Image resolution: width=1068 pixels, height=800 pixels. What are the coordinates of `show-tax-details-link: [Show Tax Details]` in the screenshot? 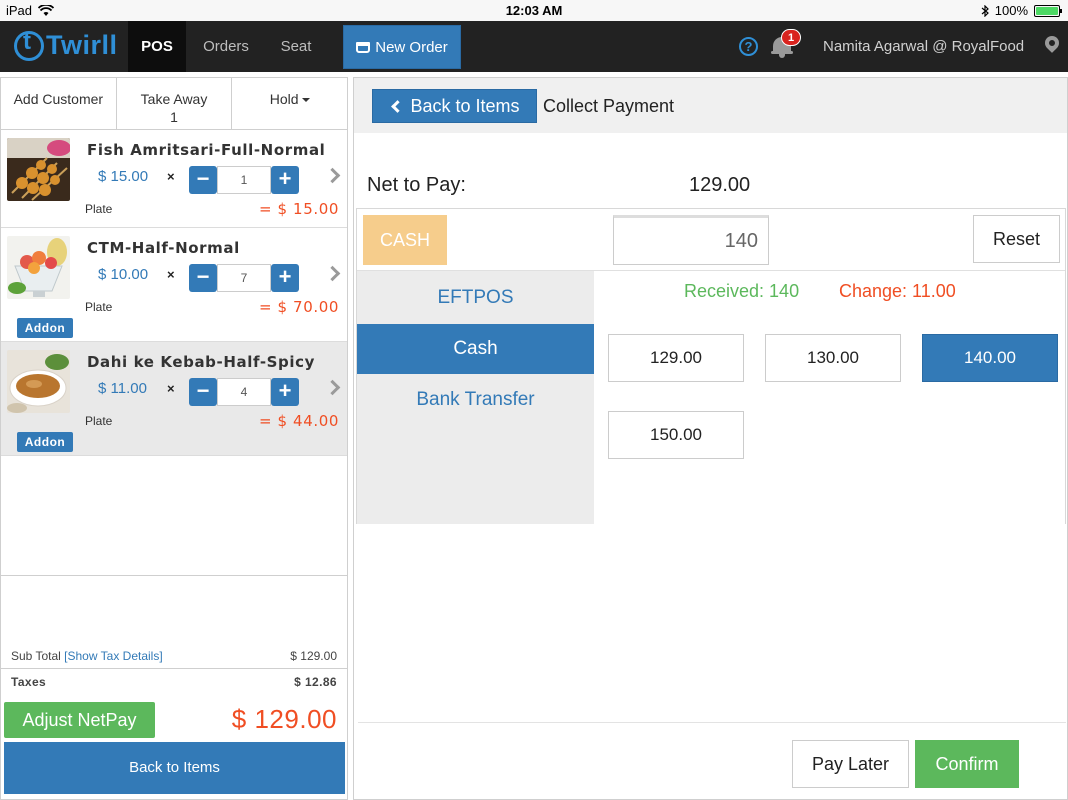 It's located at (113, 656).